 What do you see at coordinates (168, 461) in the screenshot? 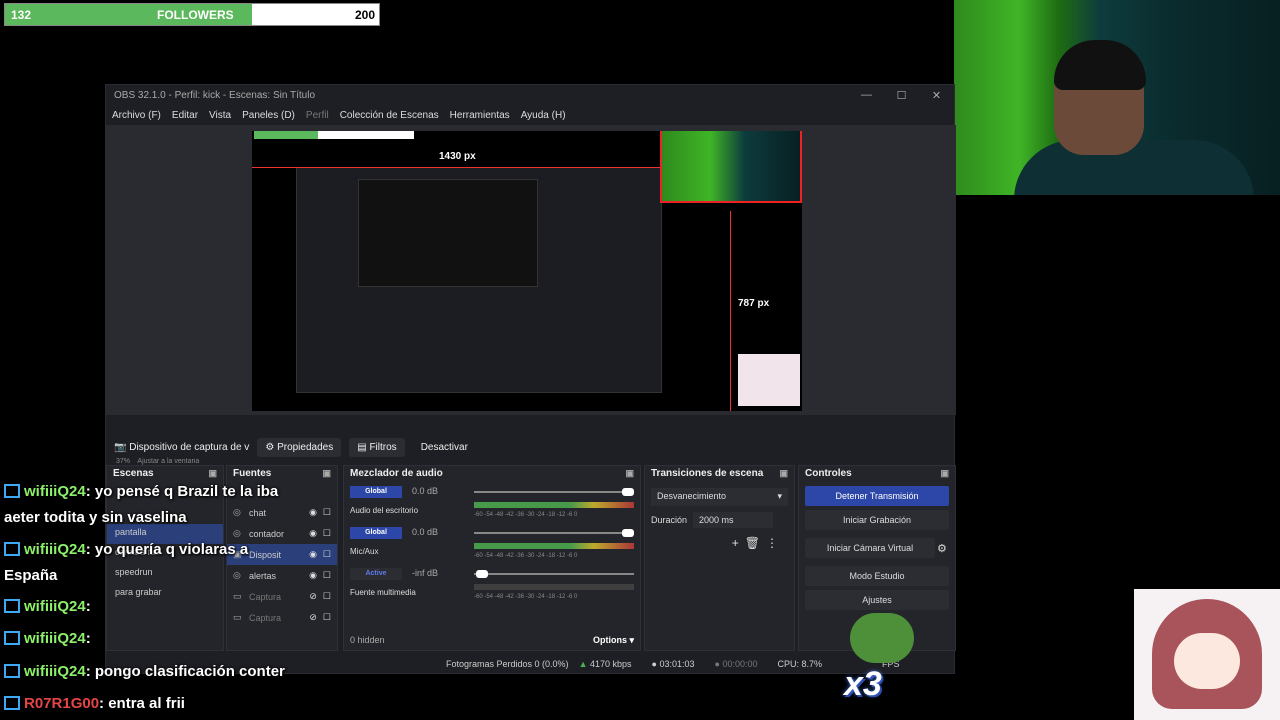
I see `zoom-fit: Ajustar a la ventana` at bounding box center [168, 461].